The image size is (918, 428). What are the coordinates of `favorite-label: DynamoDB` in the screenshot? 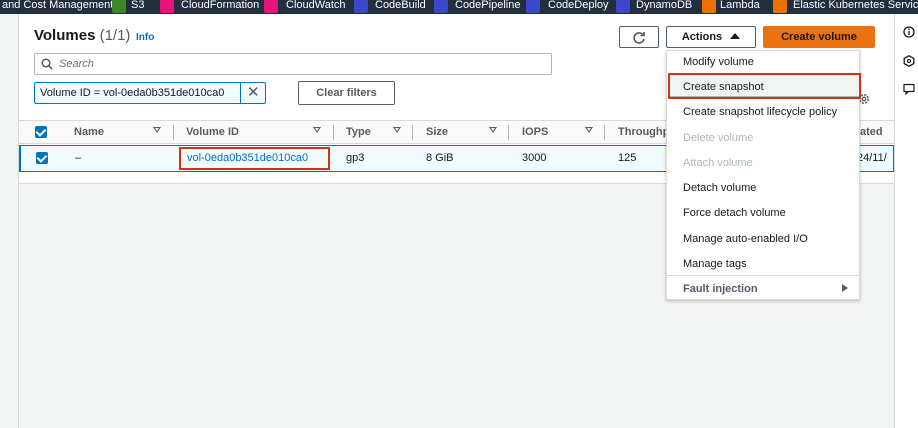 It's located at (664, 5).